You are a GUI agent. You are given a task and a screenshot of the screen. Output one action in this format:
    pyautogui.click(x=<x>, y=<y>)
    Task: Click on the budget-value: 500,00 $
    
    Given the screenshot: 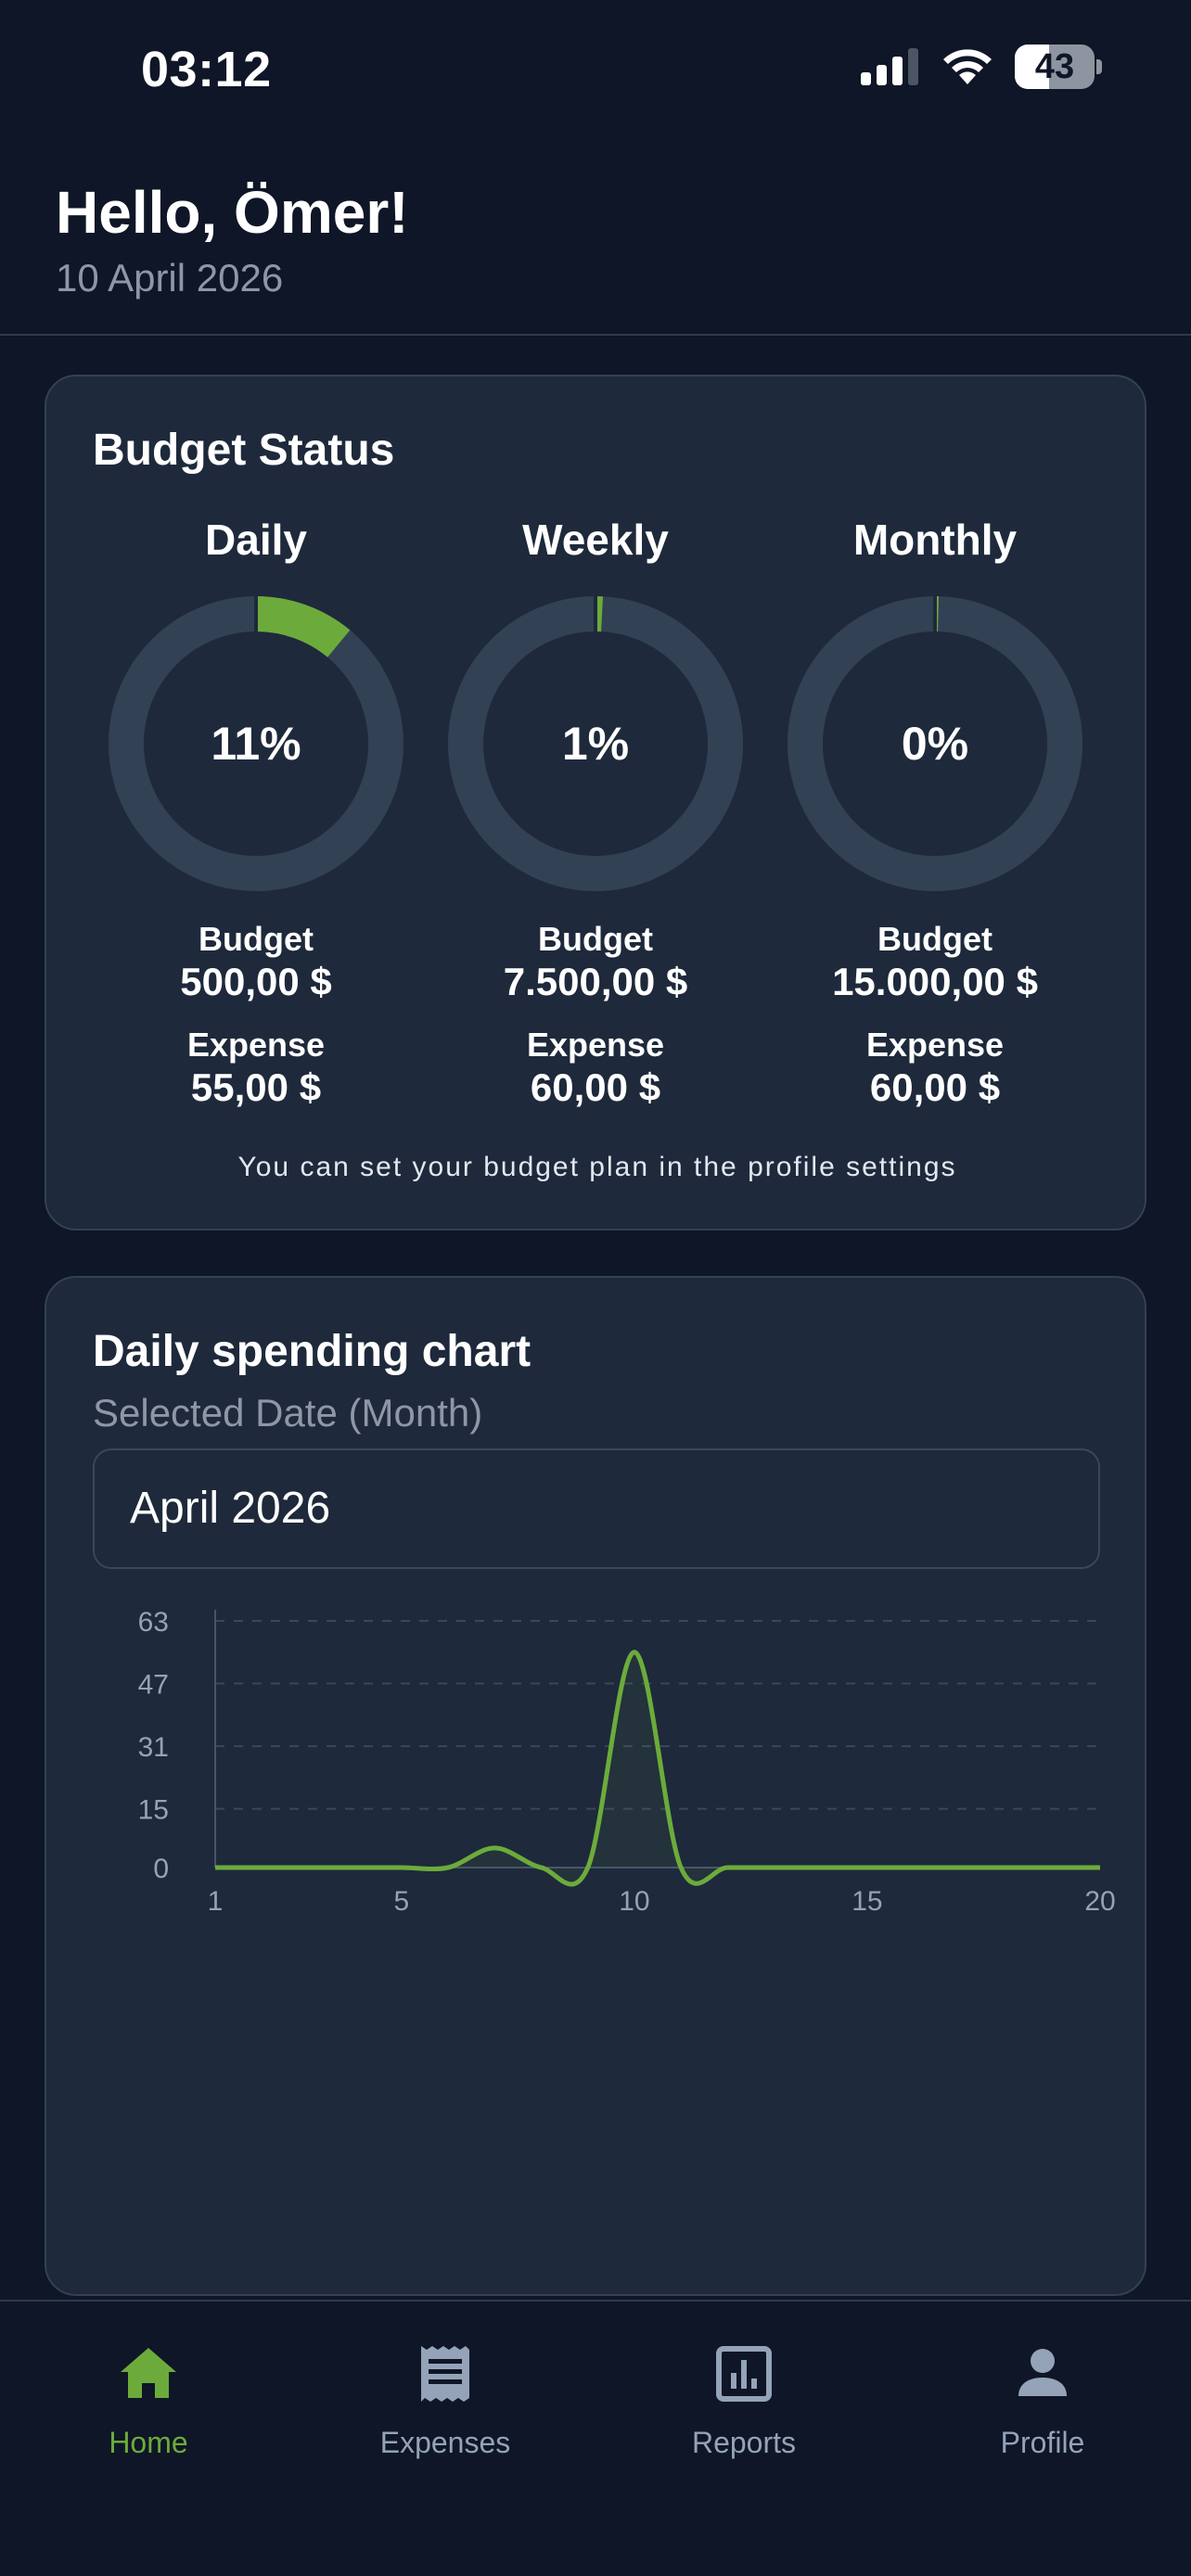 What is the action you would take?
    pyautogui.click(x=256, y=982)
    